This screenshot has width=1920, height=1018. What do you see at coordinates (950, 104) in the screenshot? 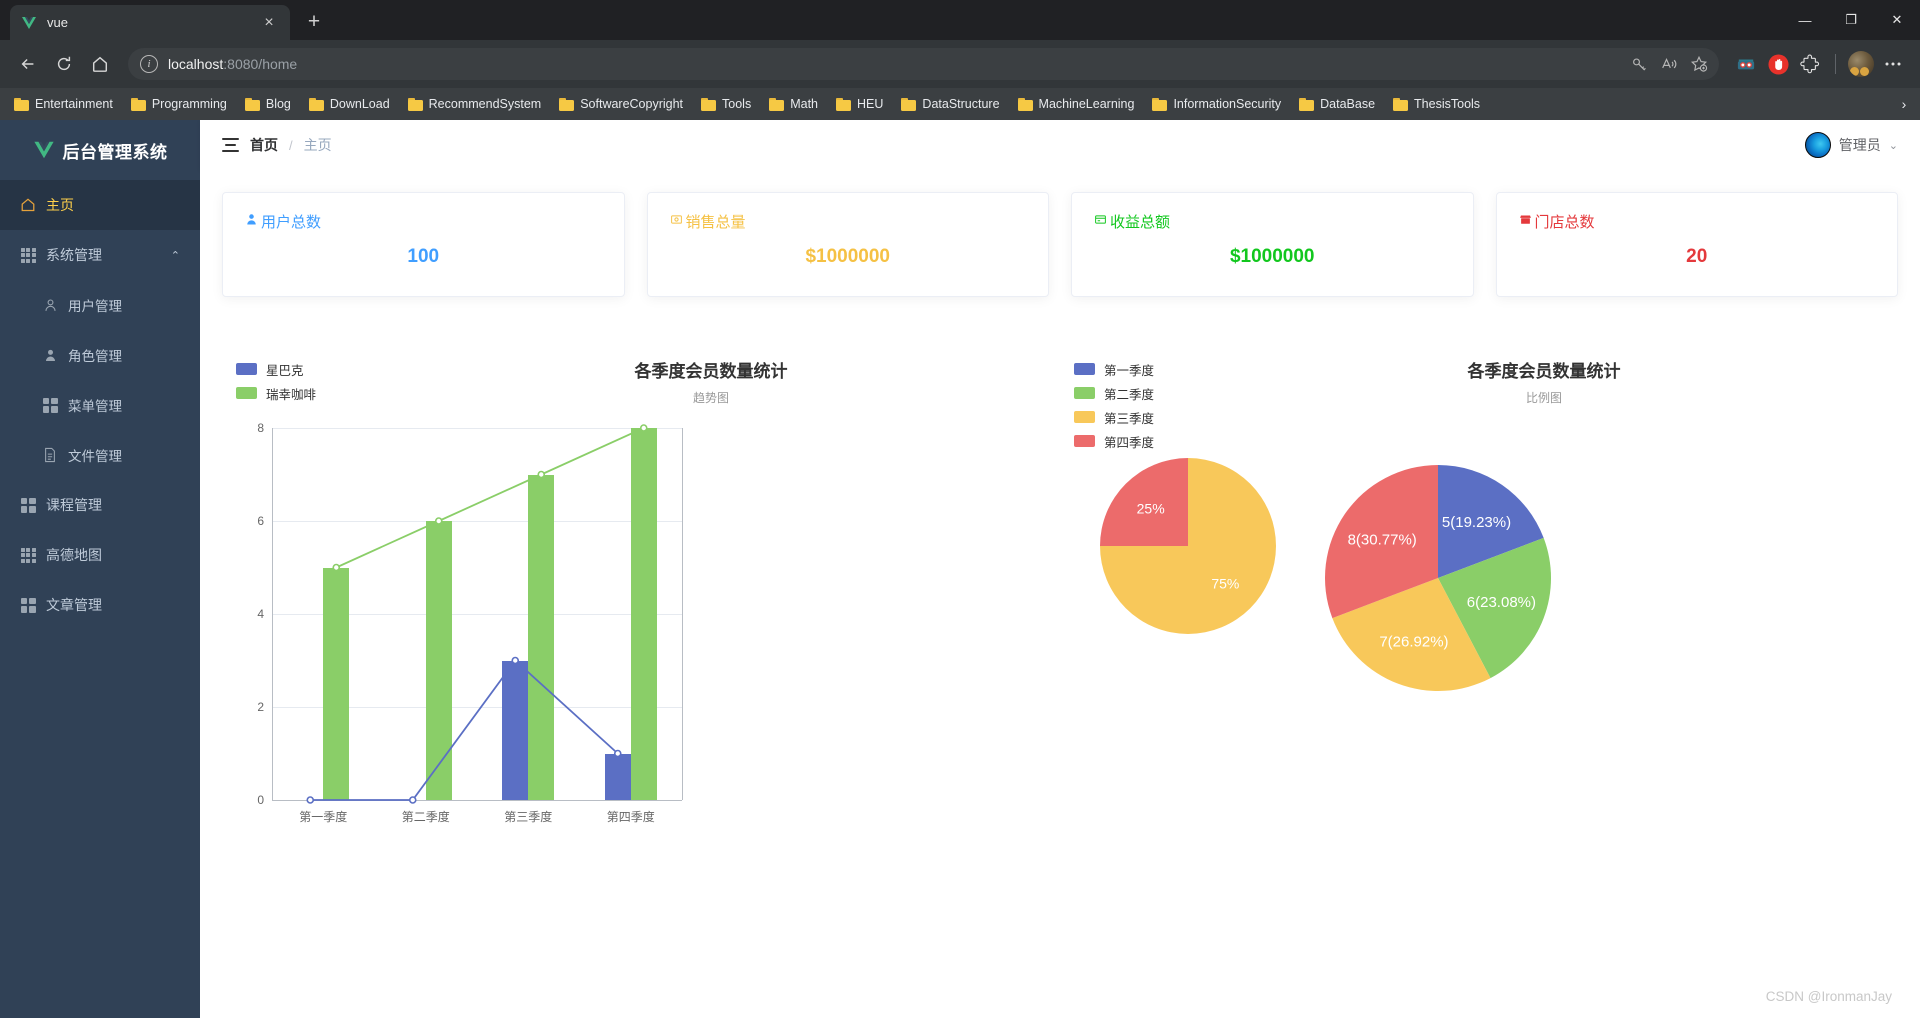
I see `bookmark-item: DataStructure` at bounding box center [950, 104].